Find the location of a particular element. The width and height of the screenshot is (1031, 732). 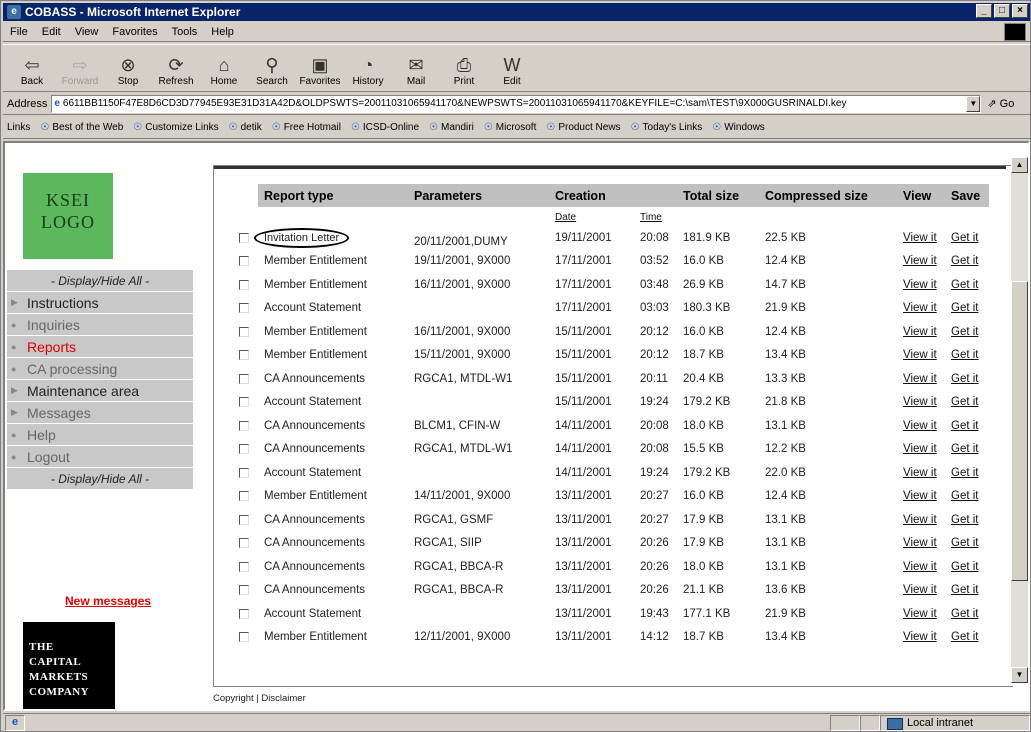

link-product-news: Product News is located at coordinates (583, 127).